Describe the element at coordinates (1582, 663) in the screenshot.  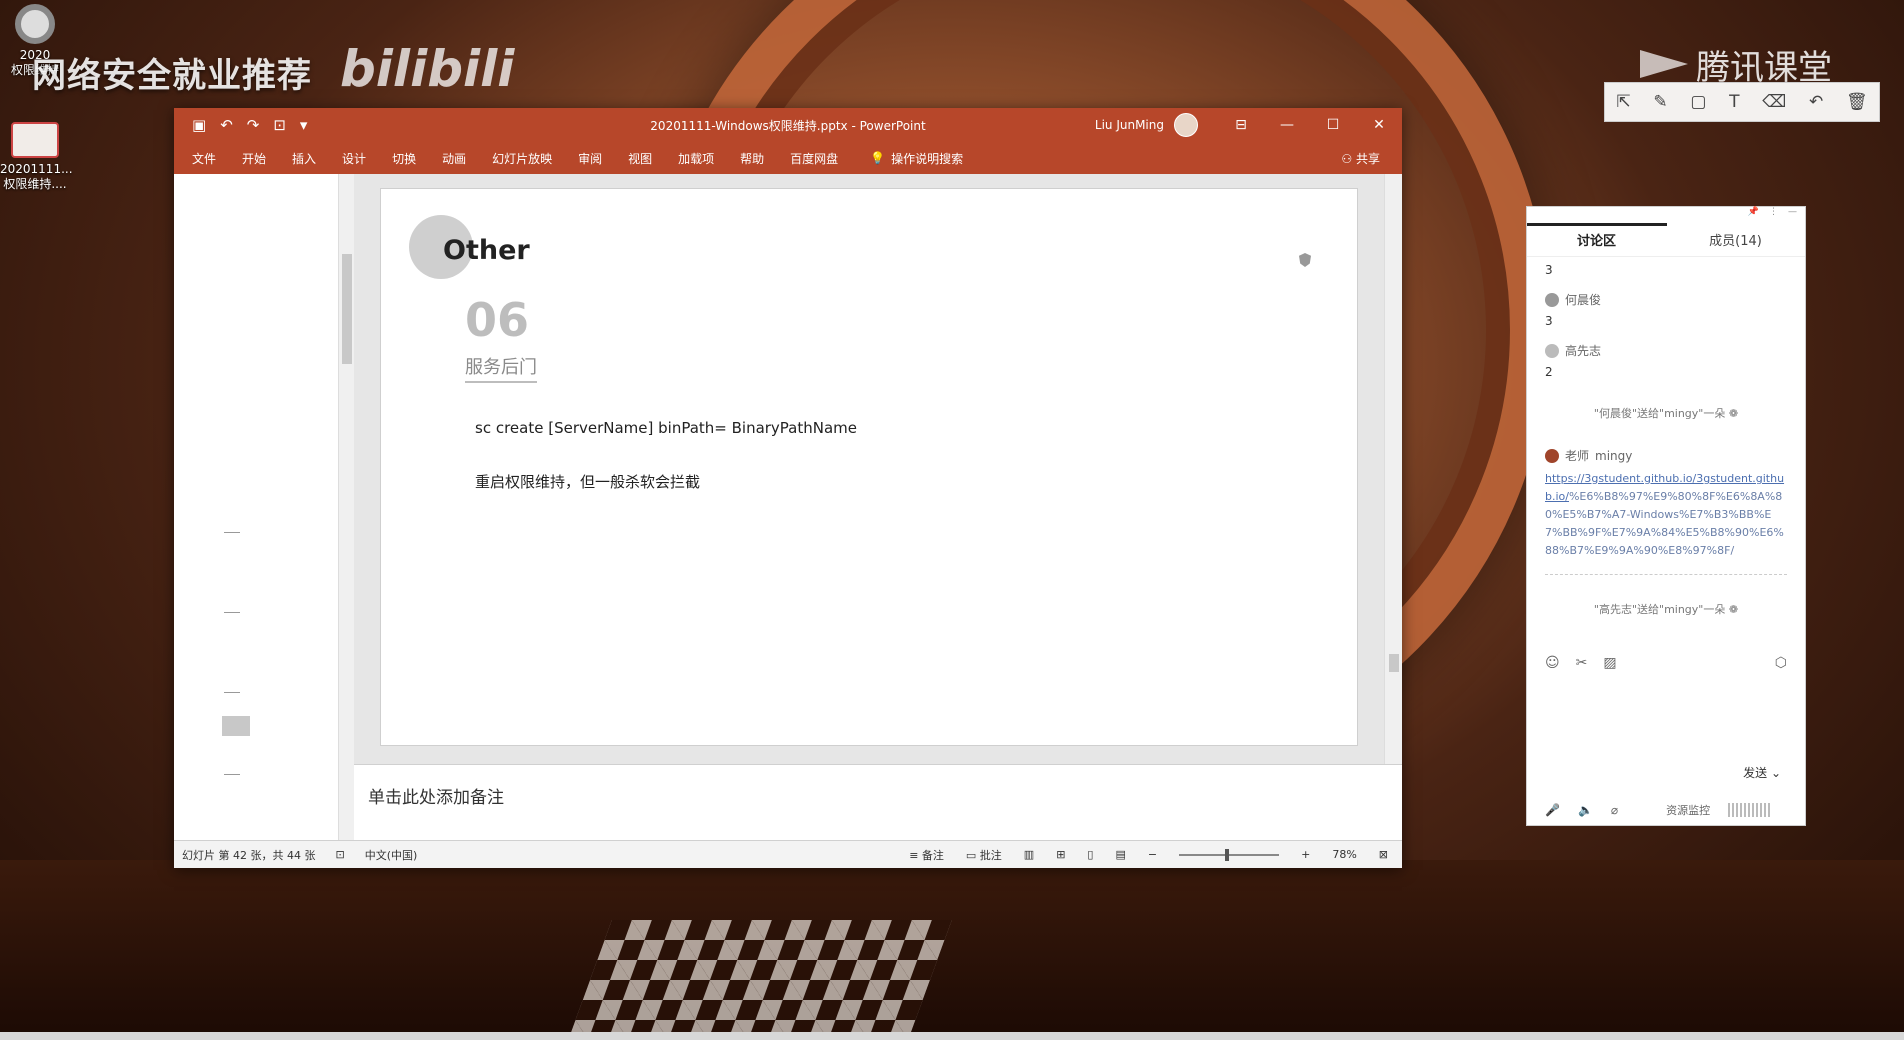
I see `scissors-icon: ✂` at that location.